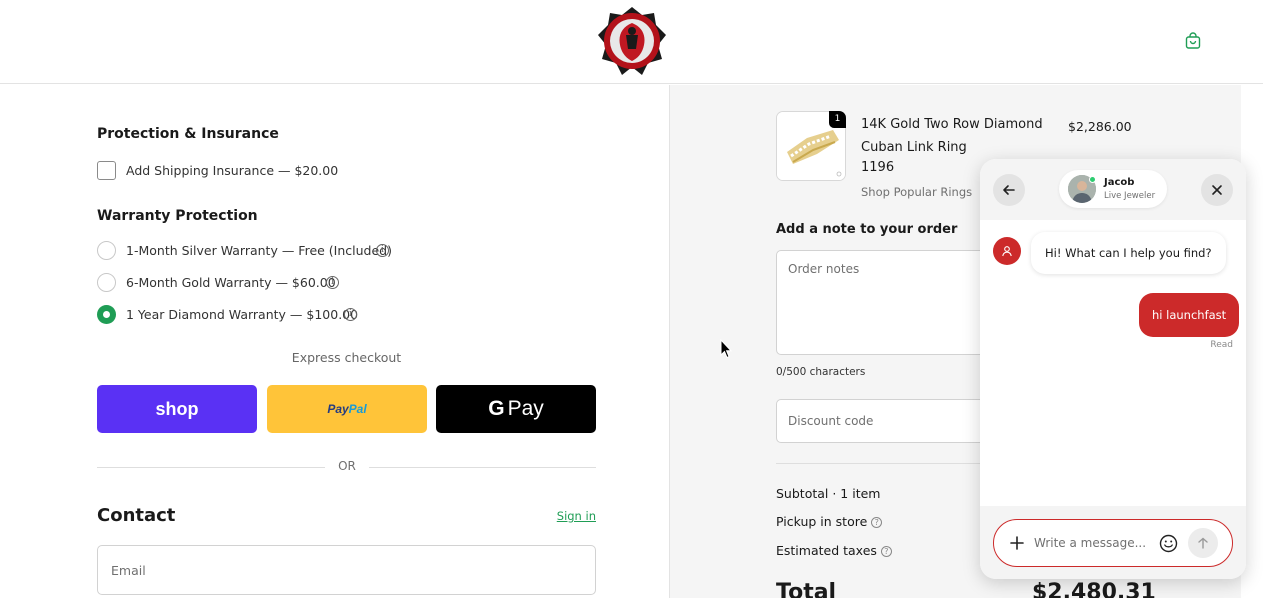 The width and height of the screenshot is (1263, 598). I want to click on chat-header: Jacob Live Jeweler, so click(1113, 189).